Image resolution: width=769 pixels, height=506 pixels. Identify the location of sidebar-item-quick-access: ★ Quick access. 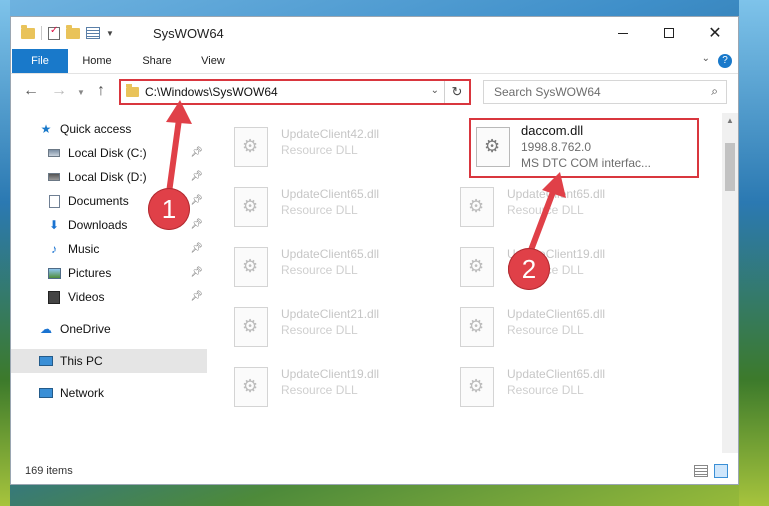
(109, 129).